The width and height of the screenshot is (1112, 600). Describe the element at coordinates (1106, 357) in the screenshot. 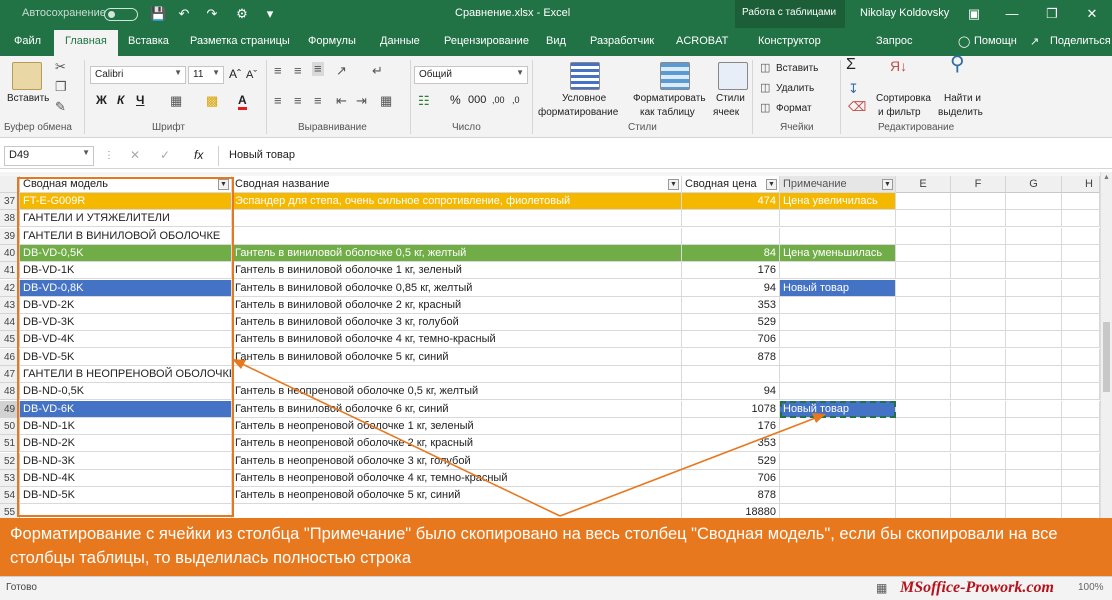

I see `scroll-thumb` at that location.